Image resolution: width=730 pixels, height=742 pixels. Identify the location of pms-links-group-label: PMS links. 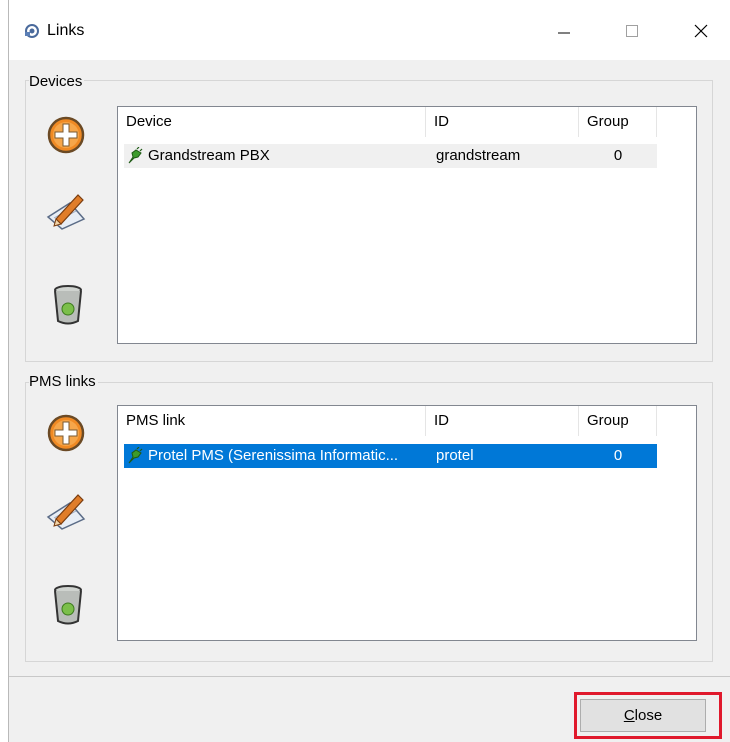
(63, 381).